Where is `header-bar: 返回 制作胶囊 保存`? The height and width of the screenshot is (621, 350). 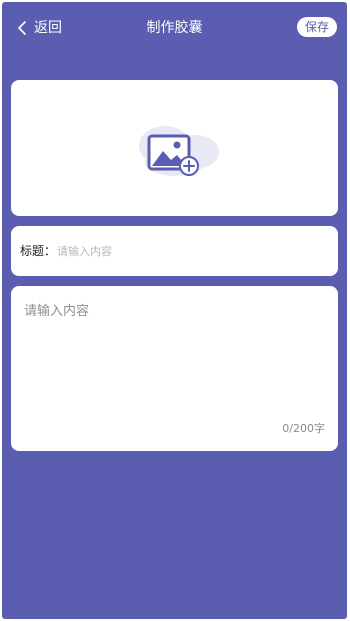
header-bar: 返回 制作胶囊 保存 is located at coordinates (174, 27).